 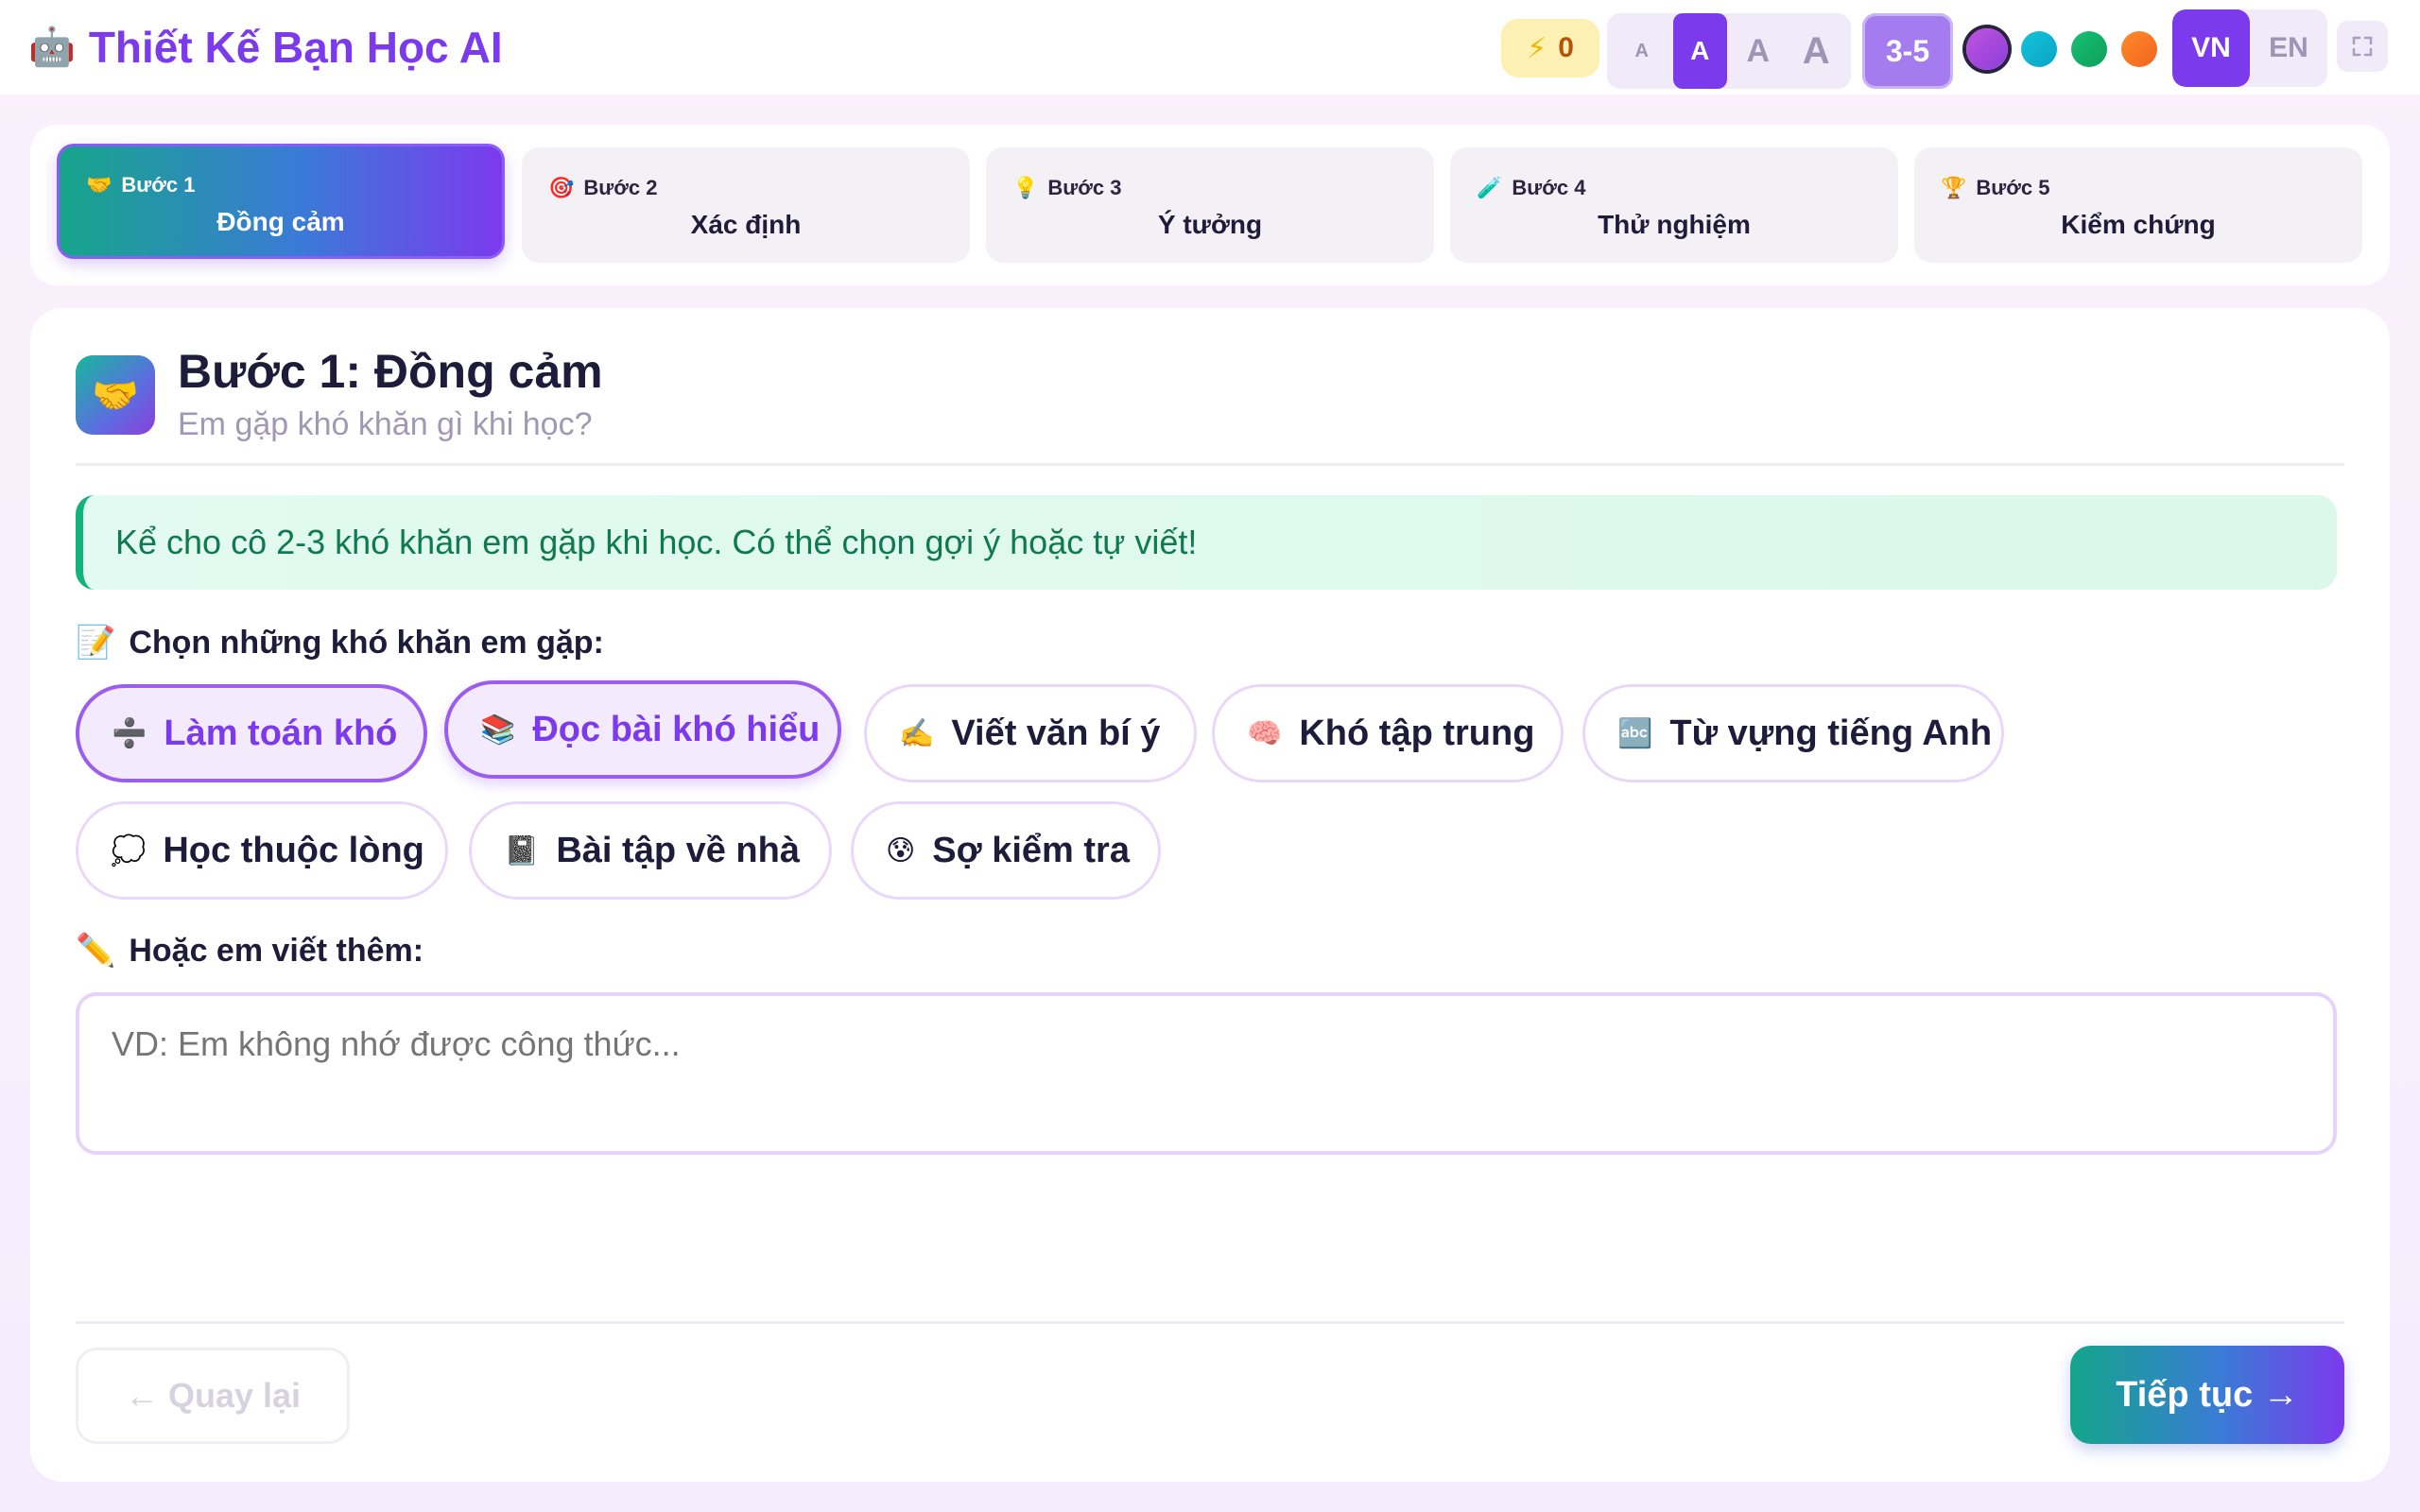 I want to click on pencil-icon: ✏️, so click(x=96, y=951).